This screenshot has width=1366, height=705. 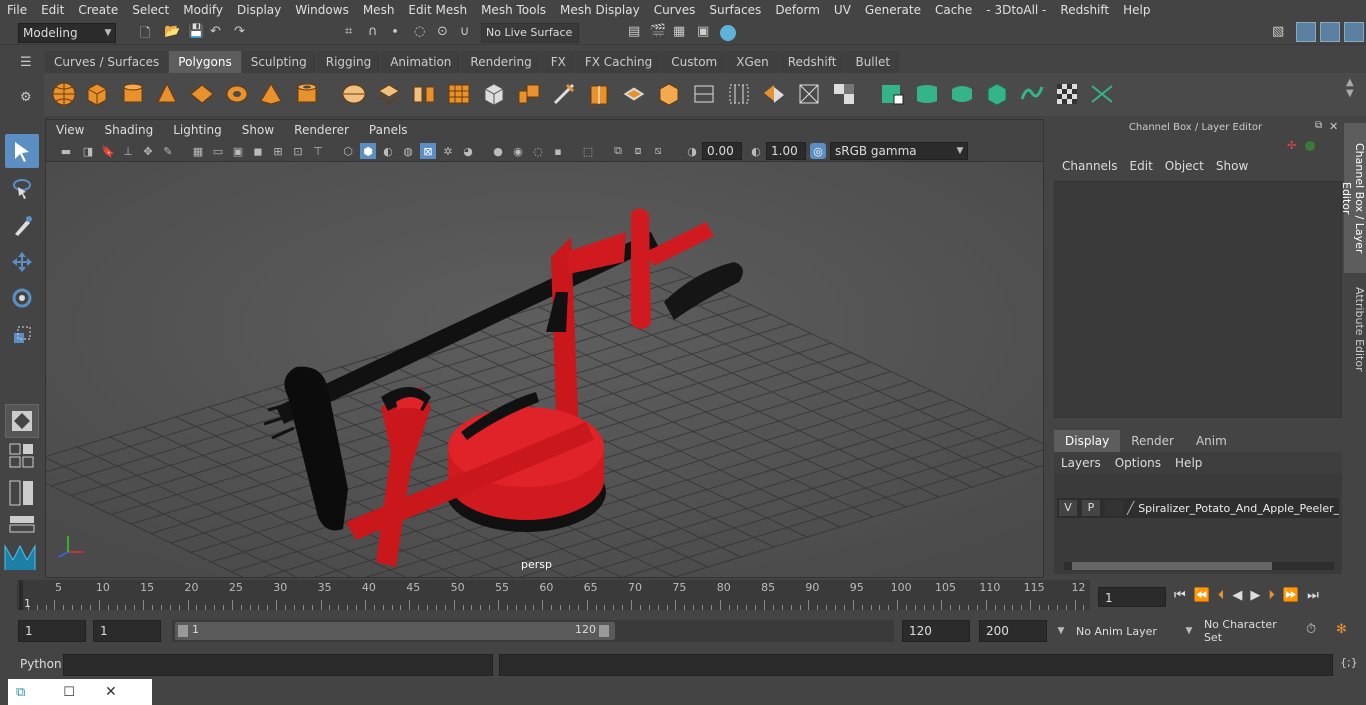 I want to click on viewport-menu-lighting: Lighting, so click(x=197, y=130).